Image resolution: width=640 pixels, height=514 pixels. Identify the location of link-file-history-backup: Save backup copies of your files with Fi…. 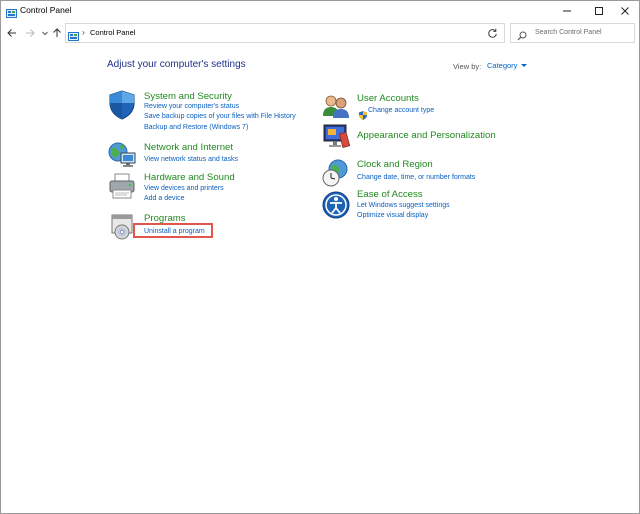
(220, 116).